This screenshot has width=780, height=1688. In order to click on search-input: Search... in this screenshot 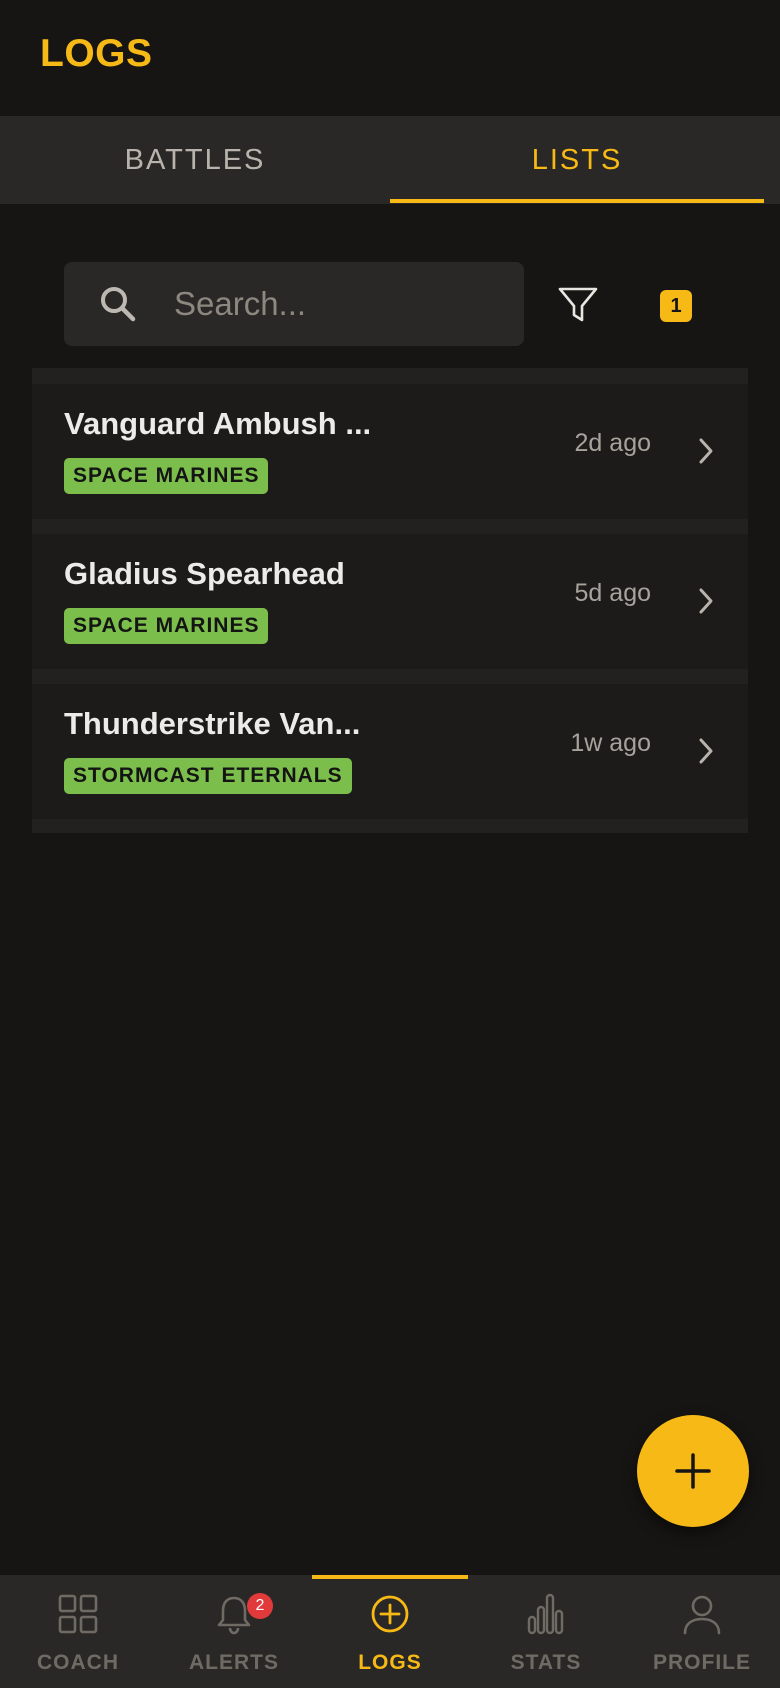, I will do `click(294, 304)`.